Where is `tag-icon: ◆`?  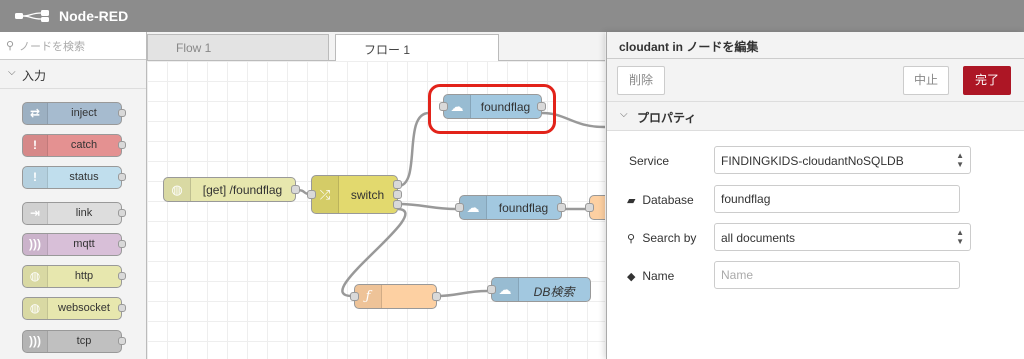
tag-icon: ◆ is located at coordinates (631, 277).